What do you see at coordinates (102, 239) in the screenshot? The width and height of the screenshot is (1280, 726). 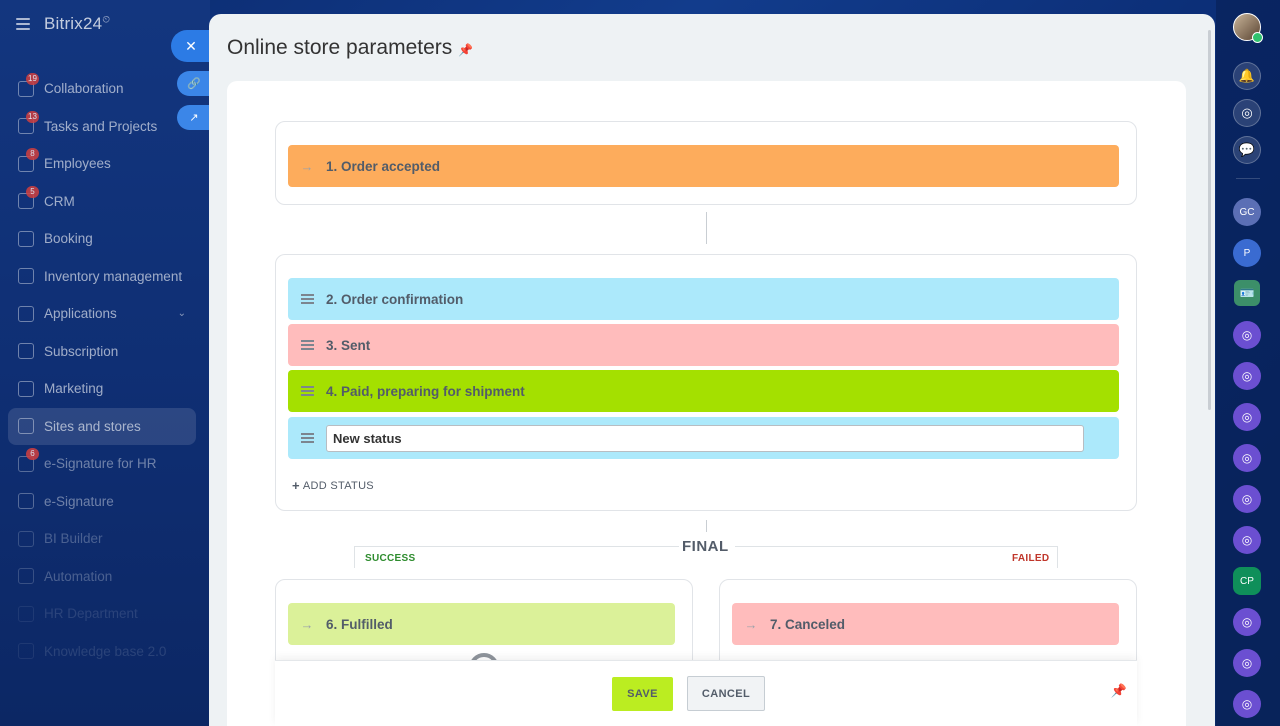 I see `sidebar-item-booking: Booking` at bounding box center [102, 239].